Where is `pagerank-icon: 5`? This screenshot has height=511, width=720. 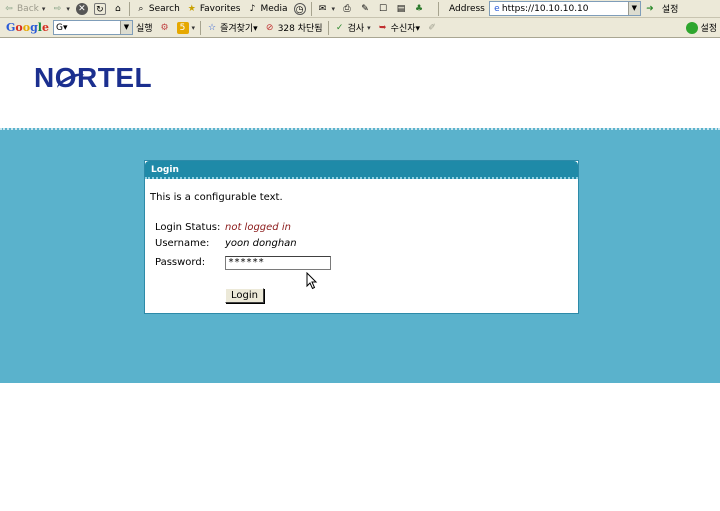 pagerank-icon: 5 is located at coordinates (182, 27).